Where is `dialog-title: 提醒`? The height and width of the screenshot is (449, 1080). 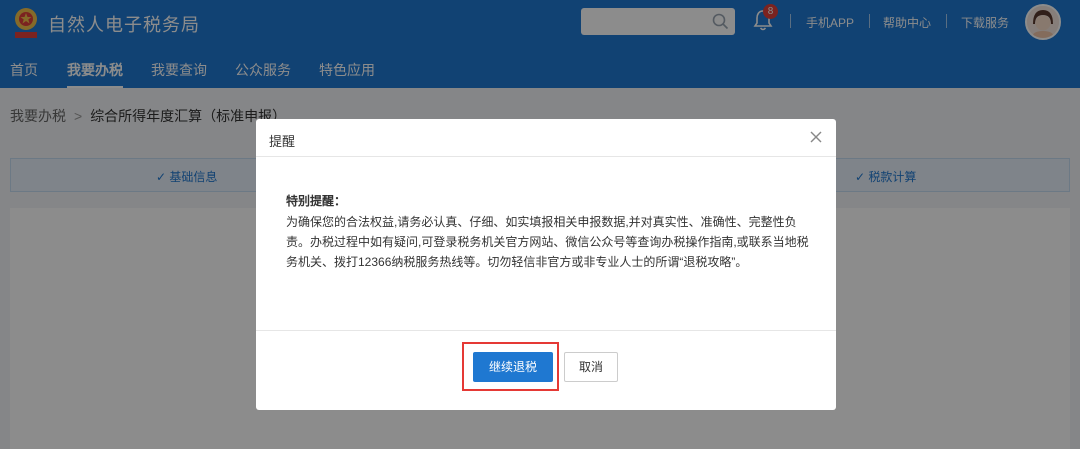
dialog-title: 提醒 is located at coordinates (282, 141).